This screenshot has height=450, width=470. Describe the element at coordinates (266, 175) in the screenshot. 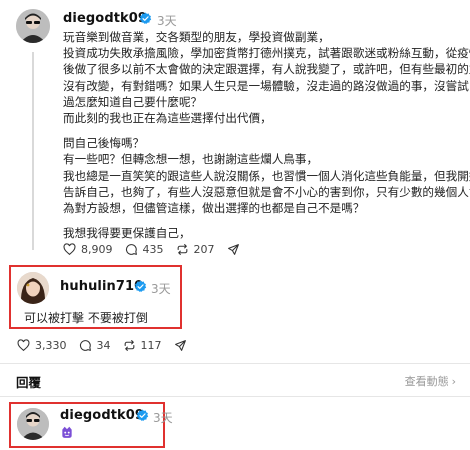

I see `post-line: 我也總是一直笑笑的跟這些人說沒關係，也習慣一個人消化這些負能量，但我開始` at that location.